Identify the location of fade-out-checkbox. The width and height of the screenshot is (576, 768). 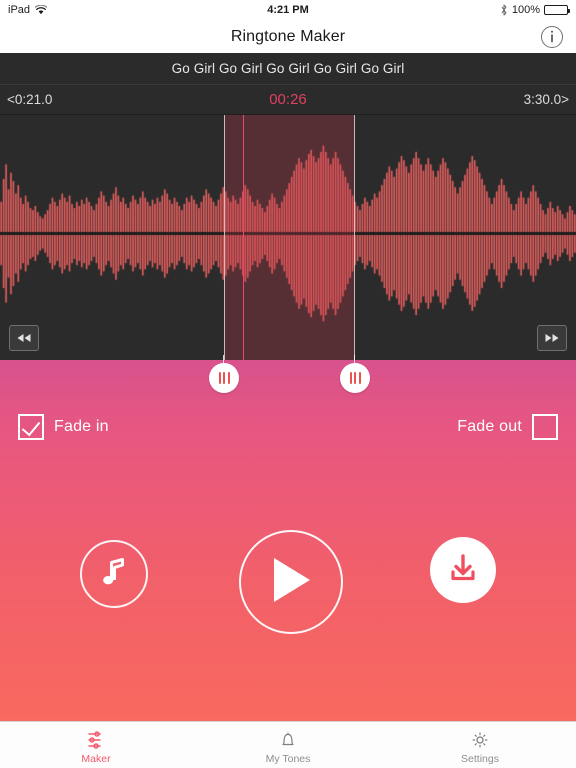
(545, 427).